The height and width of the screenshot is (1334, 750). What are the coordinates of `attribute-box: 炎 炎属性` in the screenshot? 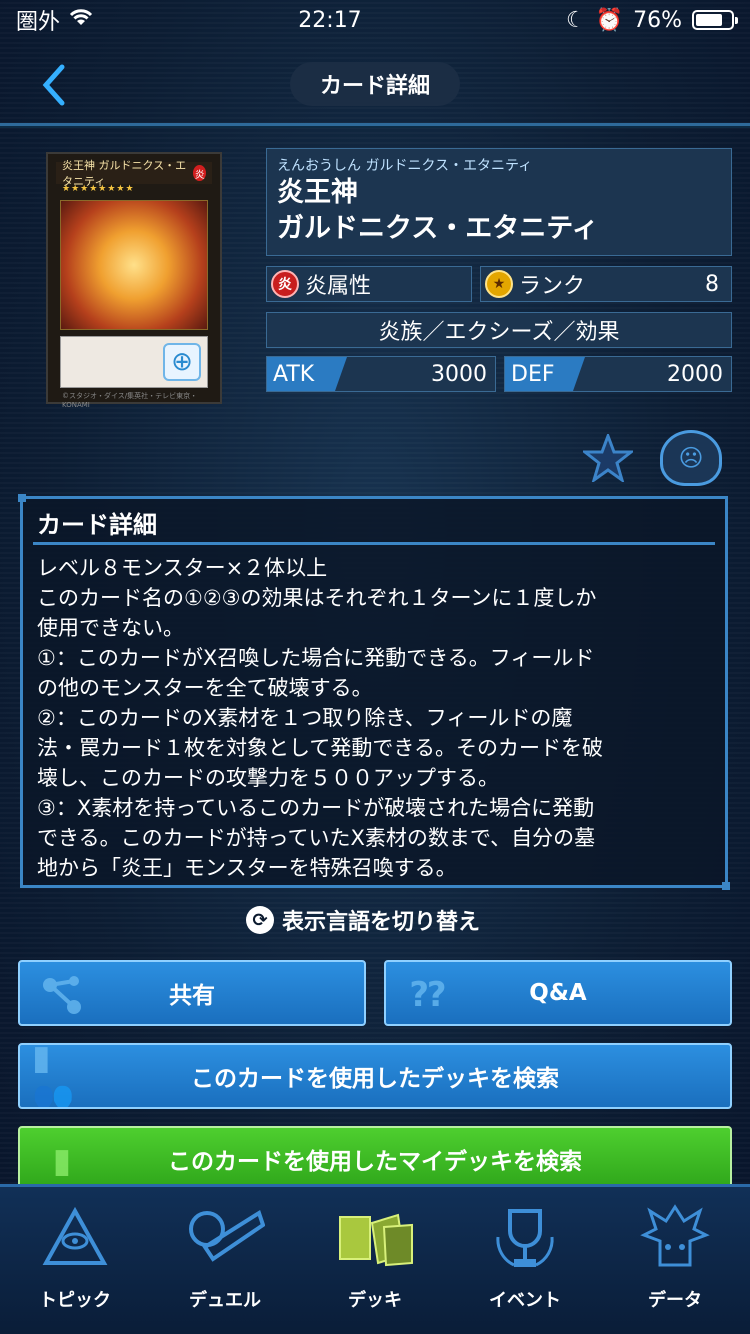 It's located at (369, 284).